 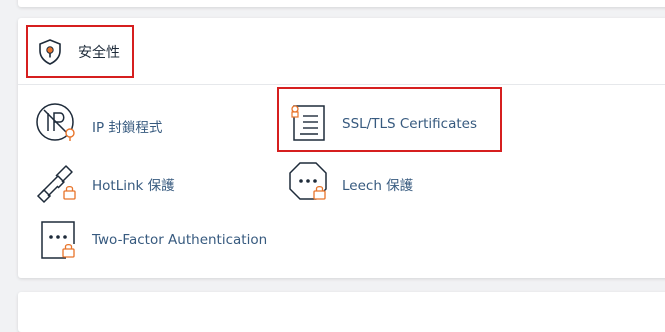 I want to click on ip-blocker-icon, so click(x=57, y=125).